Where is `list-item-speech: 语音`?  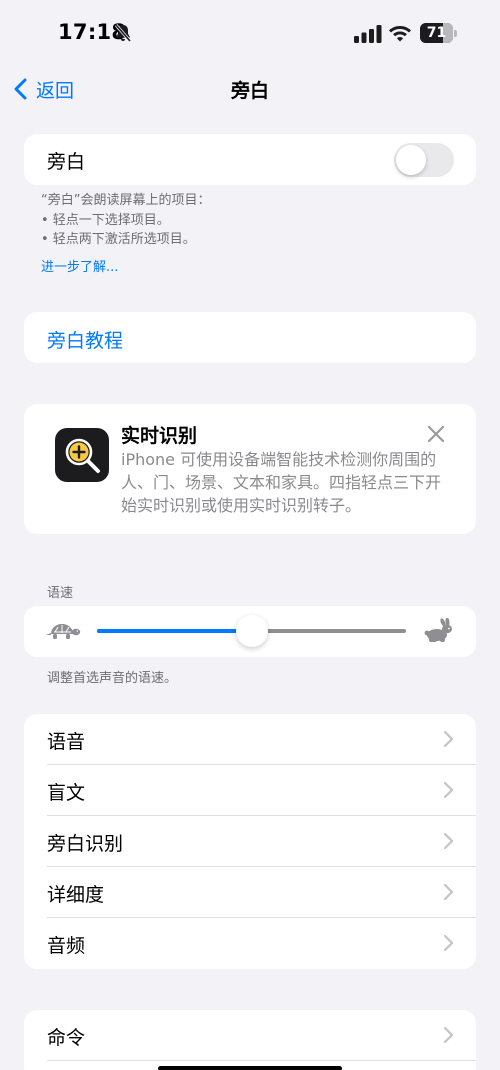
list-item-speech: 语音 is located at coordinates (250, 739).